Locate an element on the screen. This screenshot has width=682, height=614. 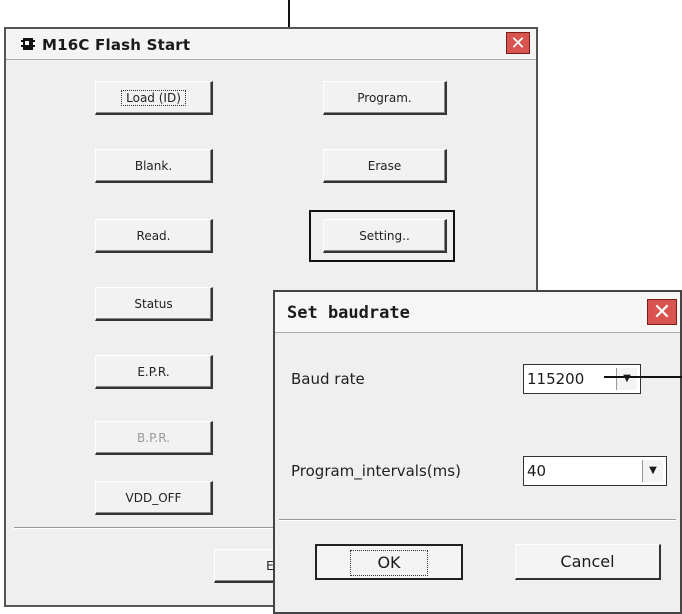
program-button: Program. is located at coordinates (385, 98).